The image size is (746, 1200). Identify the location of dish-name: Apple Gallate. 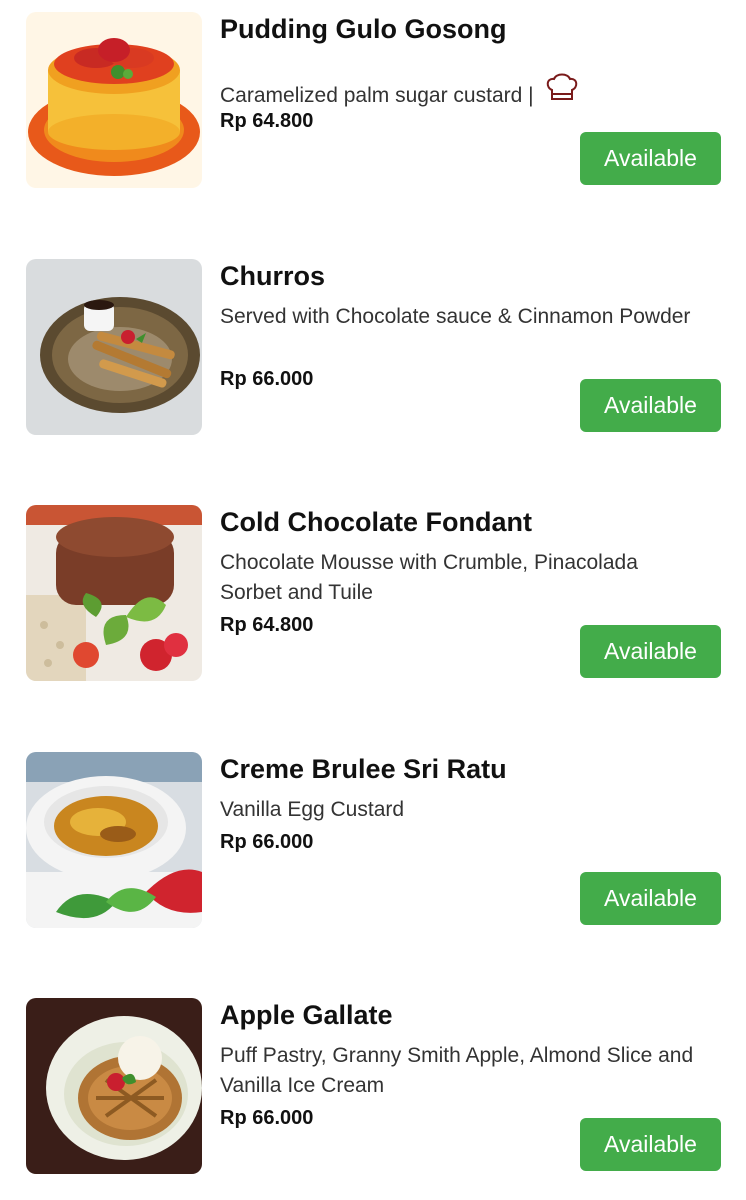
(306, 1015).